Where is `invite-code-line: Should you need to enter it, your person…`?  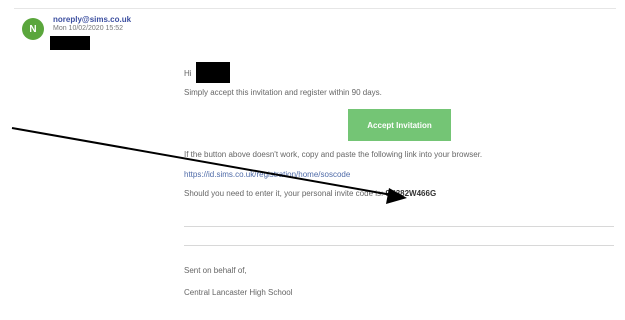
invite-code-line: Should you need to enter it, your person… is located at coordinates (310, 193).